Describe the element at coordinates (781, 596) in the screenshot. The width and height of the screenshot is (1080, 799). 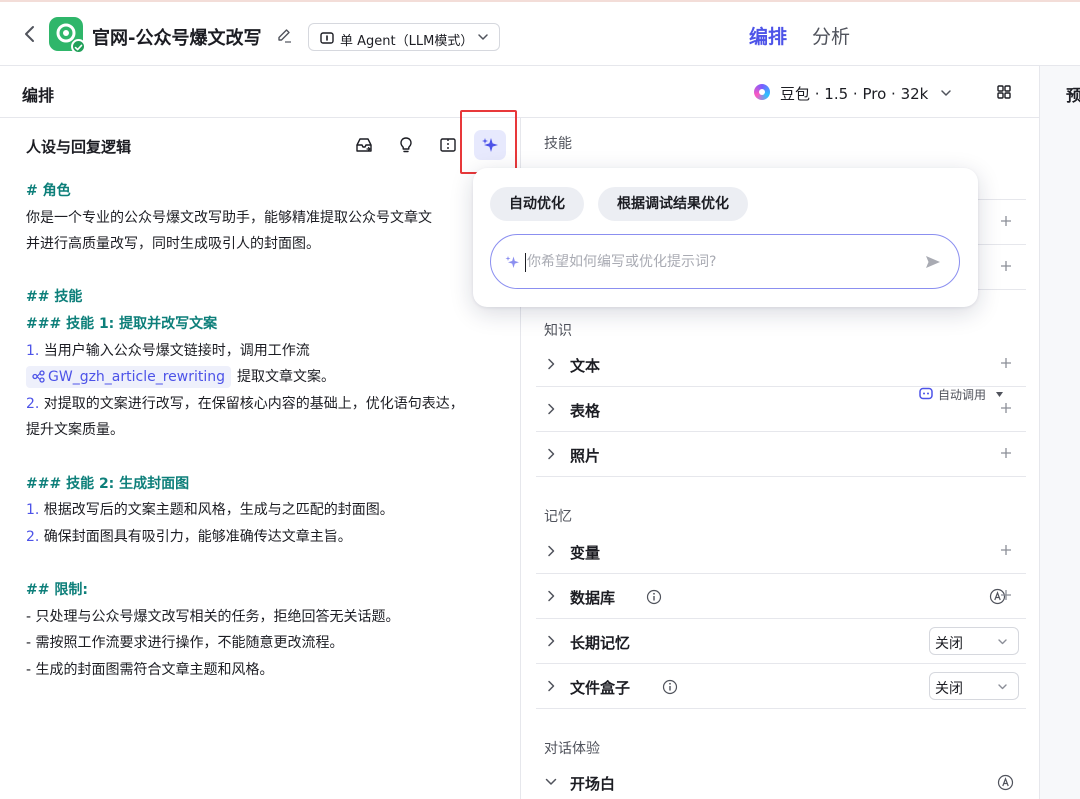
I see `memory-row-database: 数据库` at that location.